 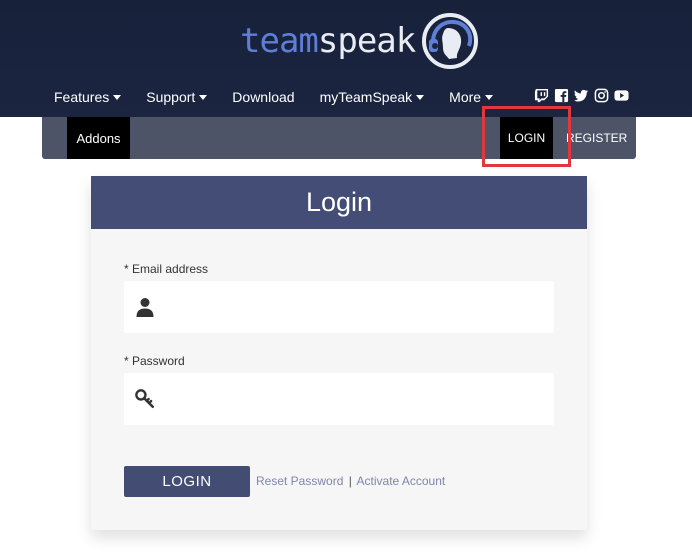 I want to click on nav-item-download: Download, so click(x=263, y=97).